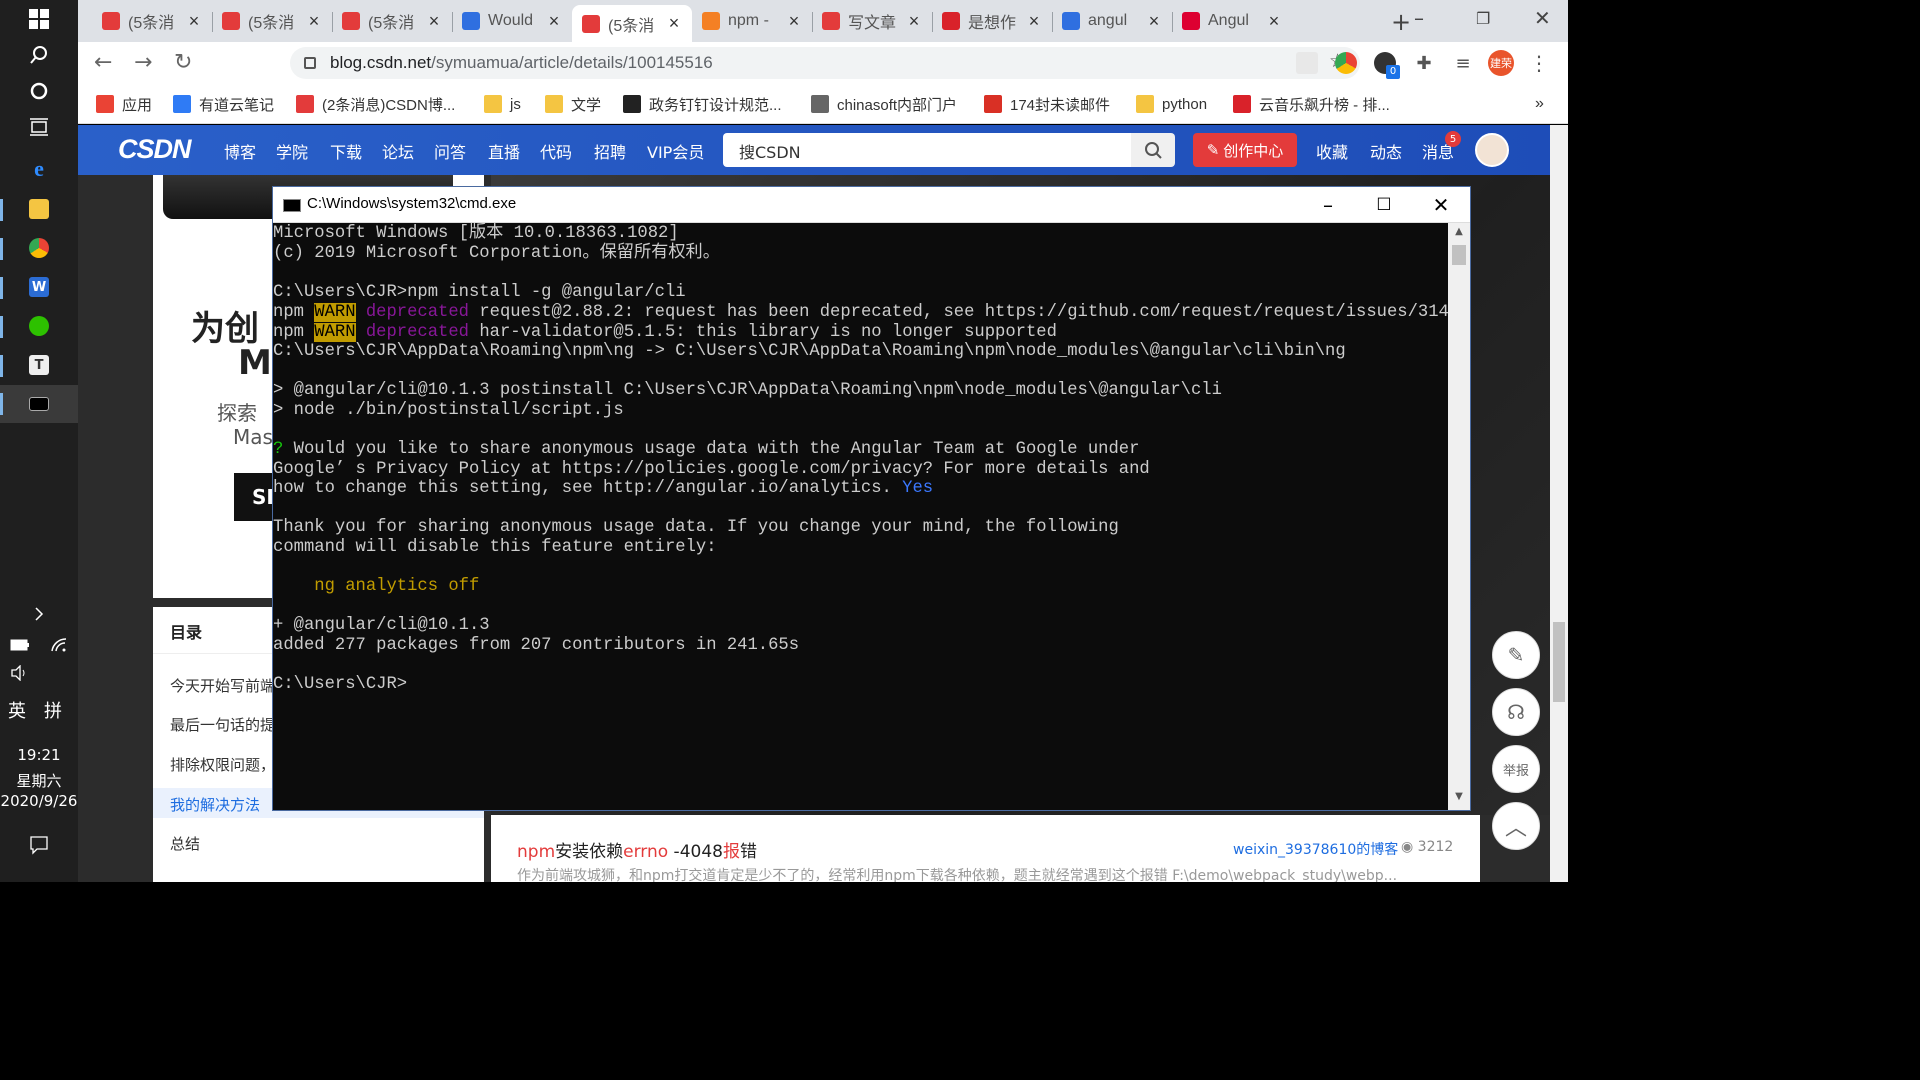 Image resolution: width=1920 pixels, height=1080 pixels. Describe the element at coordinates (1315, 849) in the screenshot. I see `recommended-author: weixin_39378610的博客` at that location.